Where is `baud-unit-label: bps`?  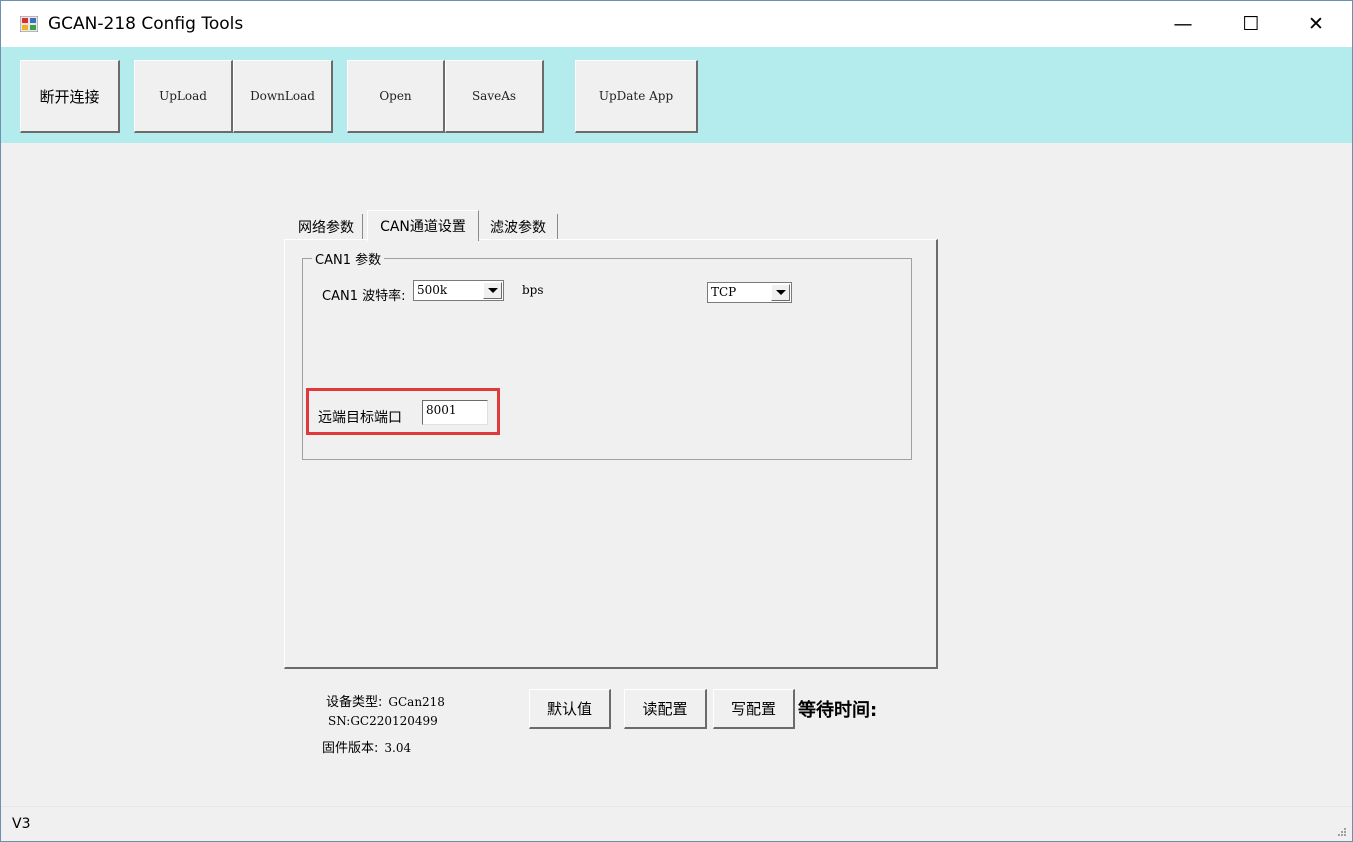 baud-unit-label: bps is located at coordinates (533, 290).